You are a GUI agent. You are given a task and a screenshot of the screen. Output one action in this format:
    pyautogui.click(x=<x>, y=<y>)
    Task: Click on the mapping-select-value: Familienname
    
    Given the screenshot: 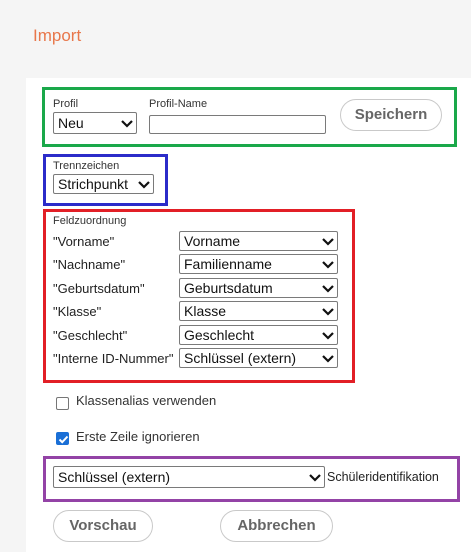 What is the action you would take?
    pyautogui.click(x=228, y=264)
    